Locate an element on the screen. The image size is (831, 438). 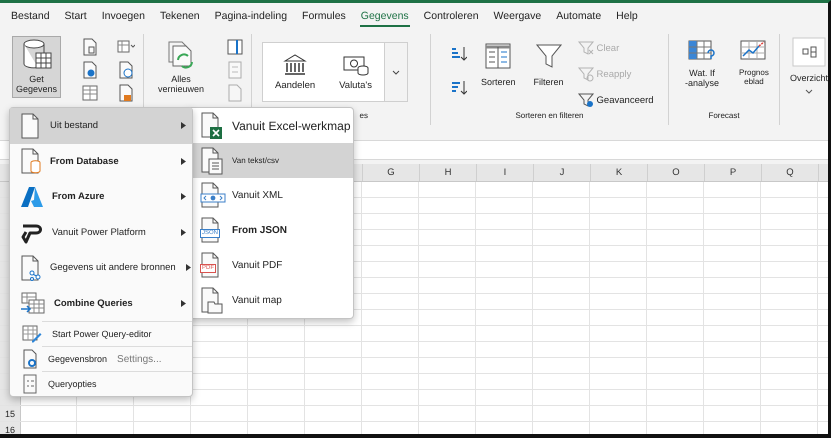
menu-item: From Azure is located at coordinates (101, 196).